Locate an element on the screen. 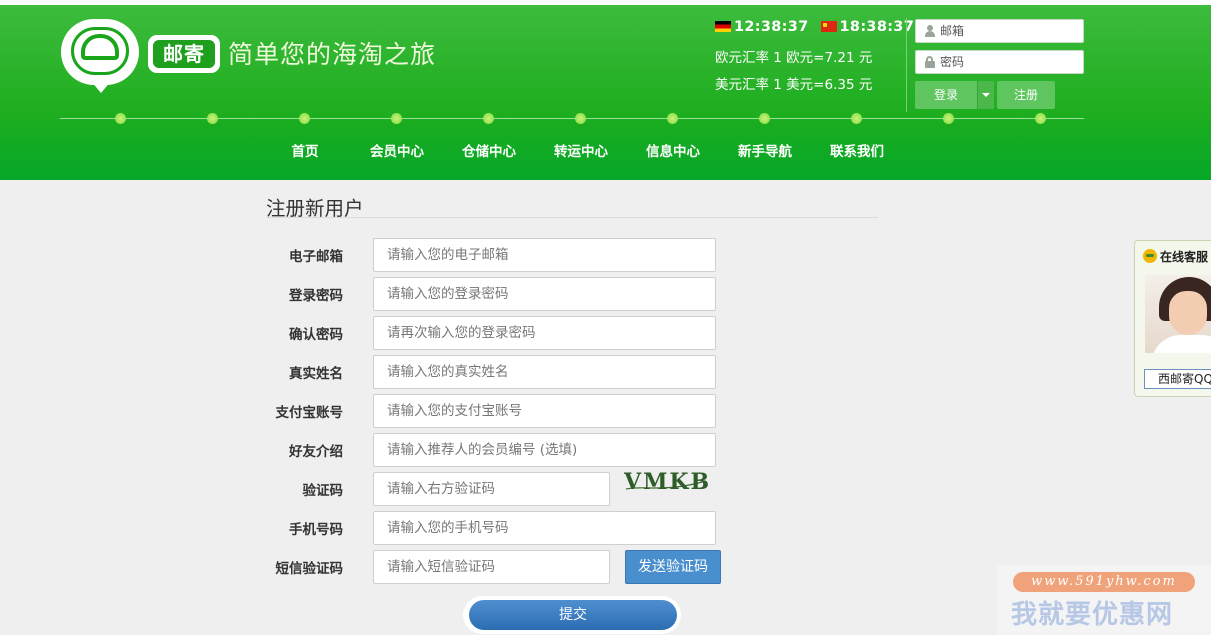 Image resolution: width=1211 pixels, height=635 pixels. real-name-input: 请输入您的真实姓名 is located at coordinates (544, 372).